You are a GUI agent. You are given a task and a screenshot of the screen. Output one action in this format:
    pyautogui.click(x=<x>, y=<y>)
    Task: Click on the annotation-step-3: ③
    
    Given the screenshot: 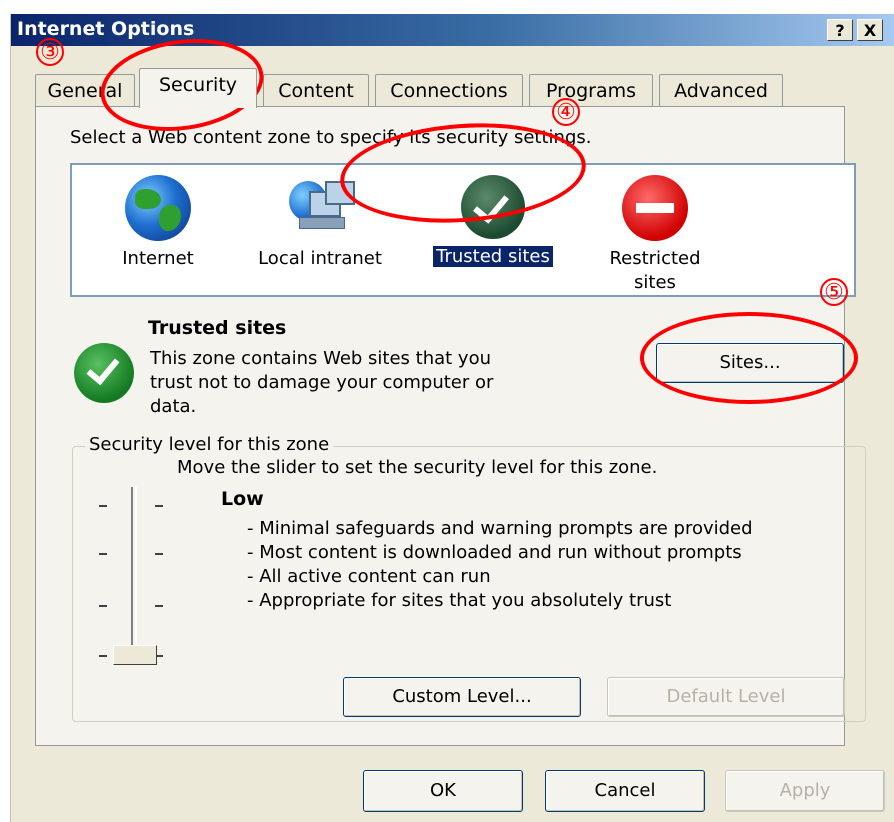 What is the action you would take?
    pyautogui.click(x=50, y=52)
    